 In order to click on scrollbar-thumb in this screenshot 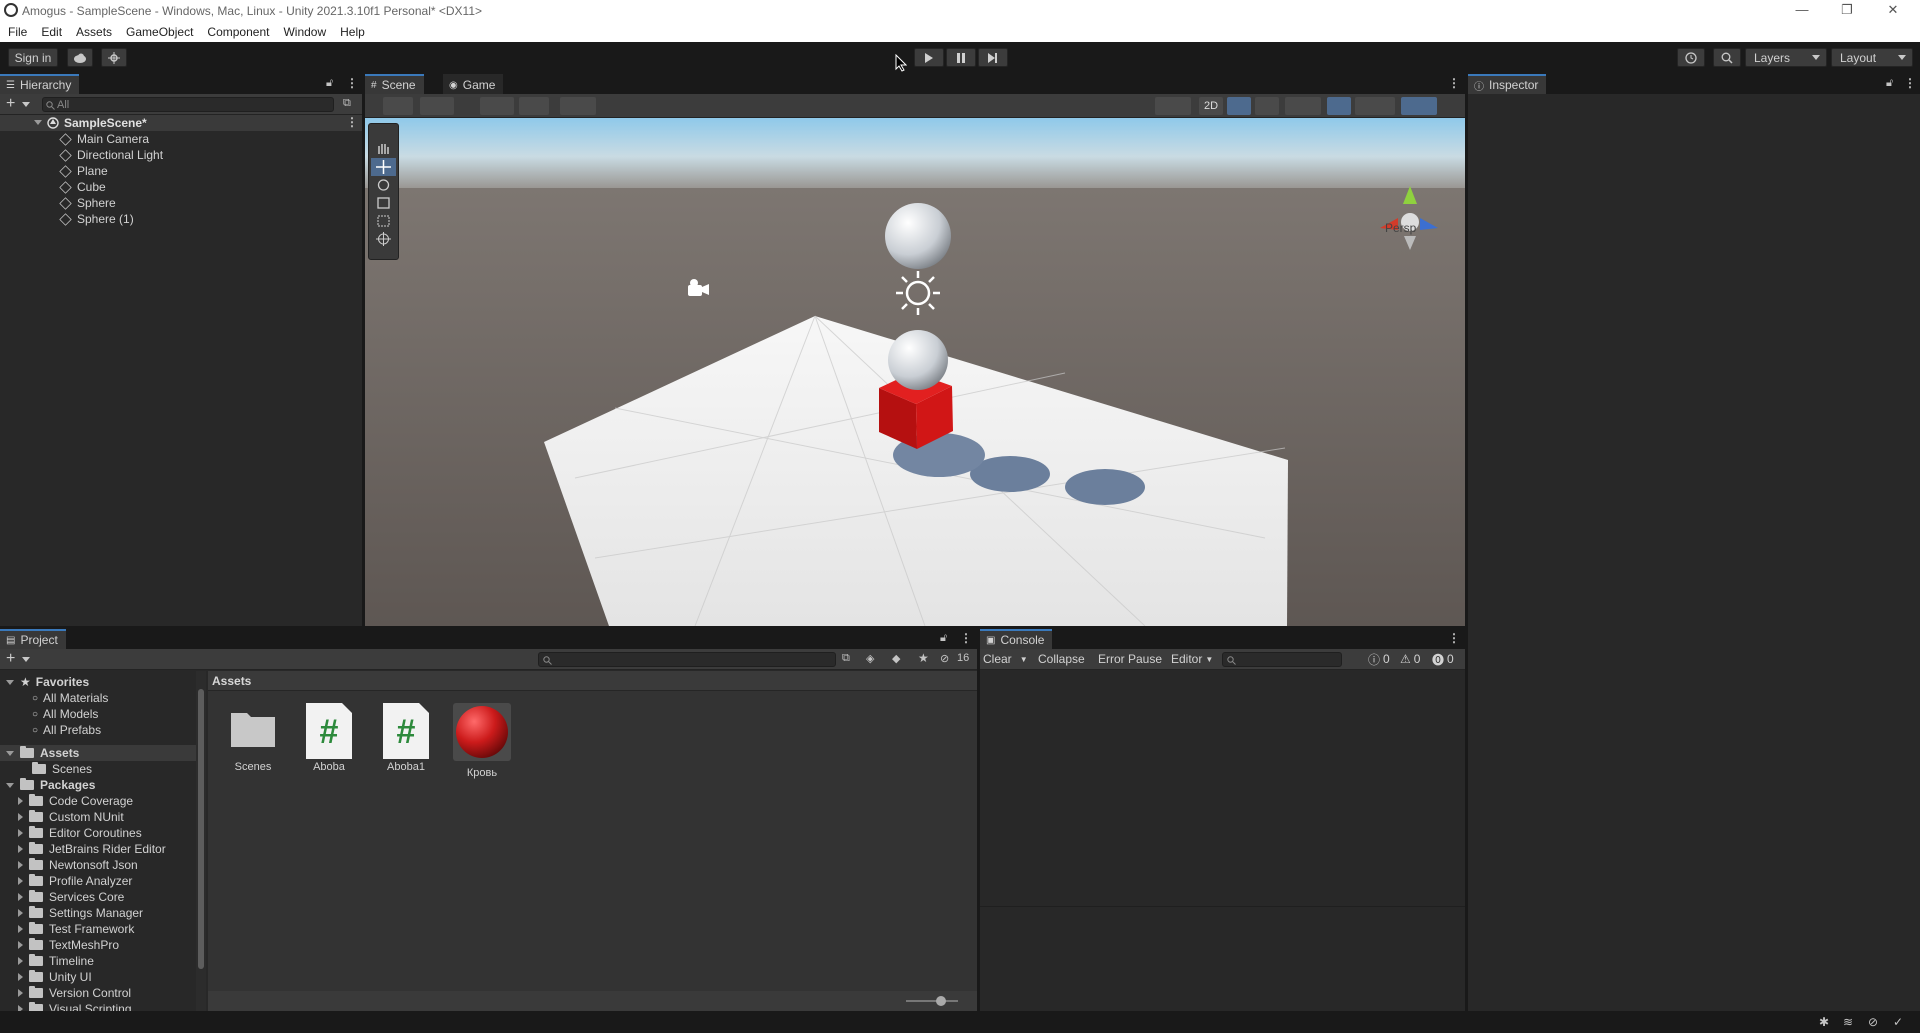, I will do `click(201, 829)`.